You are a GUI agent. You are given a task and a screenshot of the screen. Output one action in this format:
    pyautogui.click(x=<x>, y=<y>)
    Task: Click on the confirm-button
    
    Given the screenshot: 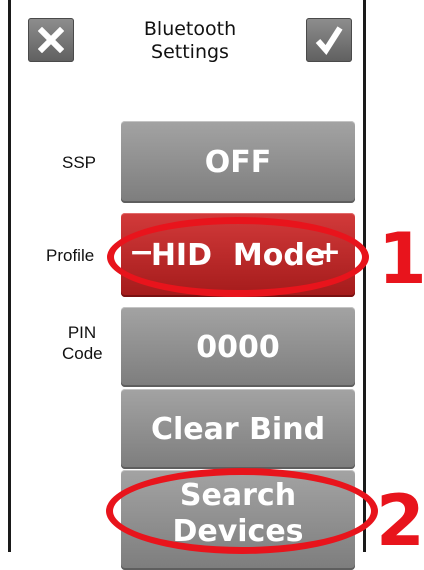 What is the action you would take?
    pyautogui.click(x=329, y=40)
    